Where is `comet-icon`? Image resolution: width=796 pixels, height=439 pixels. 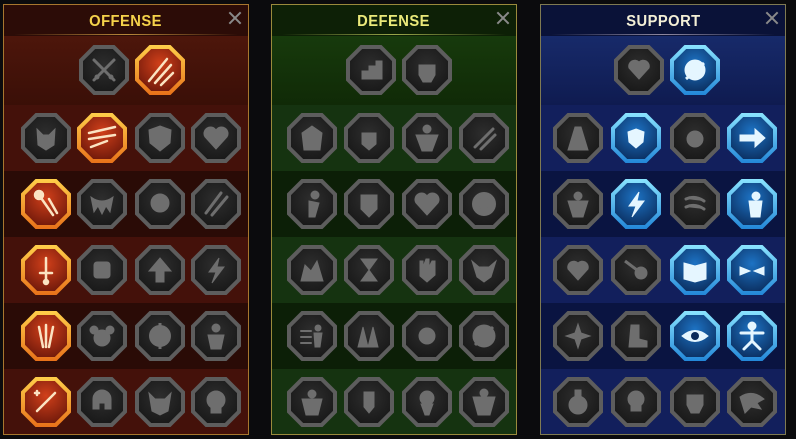 comet-icon is located at coordinates (636, 270).